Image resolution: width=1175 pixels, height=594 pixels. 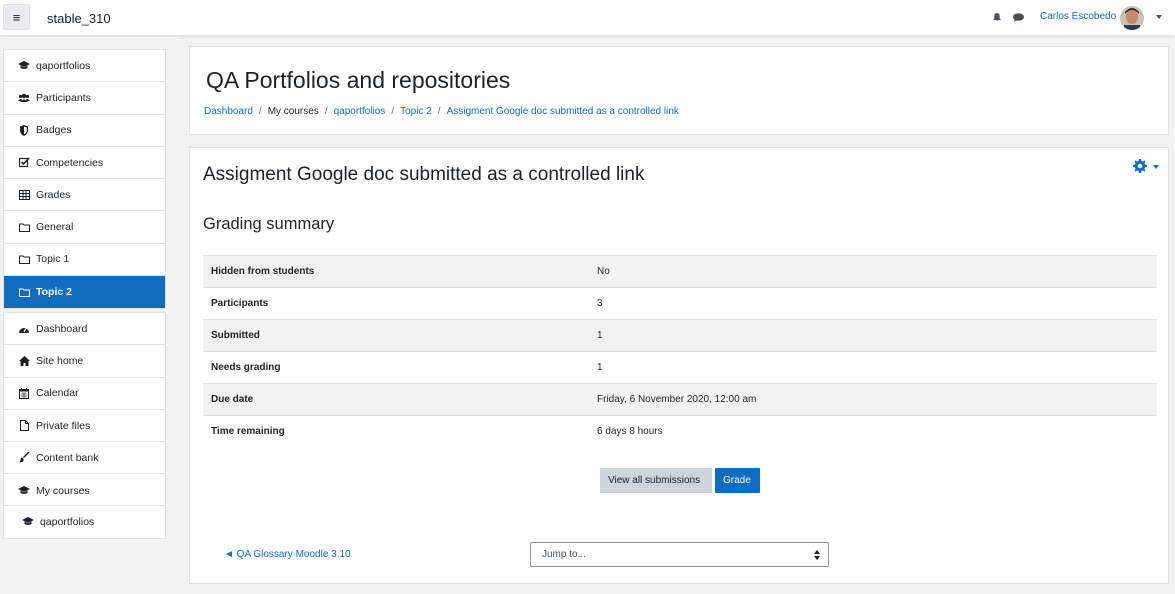 I want to click on sidebar-item-topic-2: Topic 2, so click(x=84, y=292).